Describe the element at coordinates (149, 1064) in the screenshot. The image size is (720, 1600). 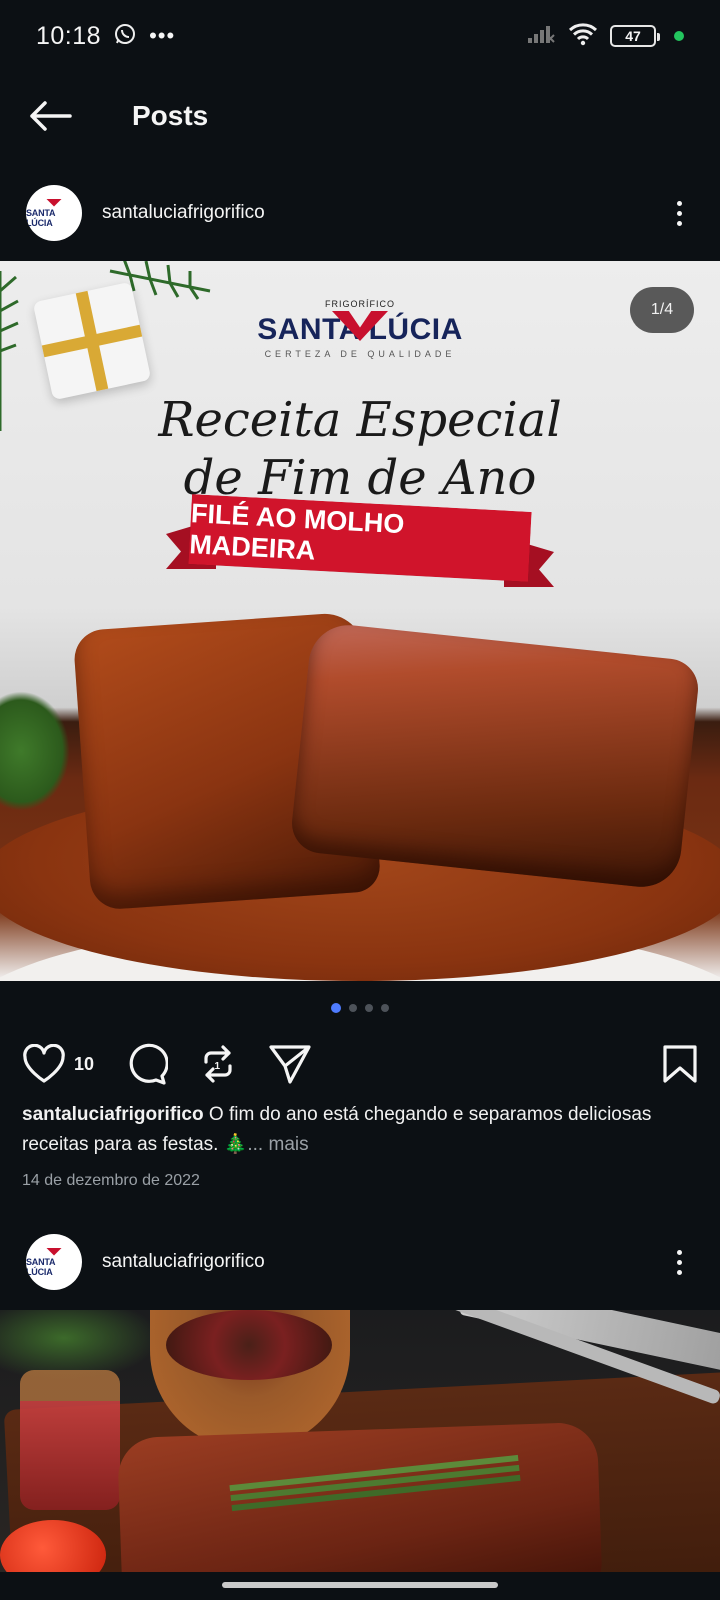
I see `comment-icon` at that location.